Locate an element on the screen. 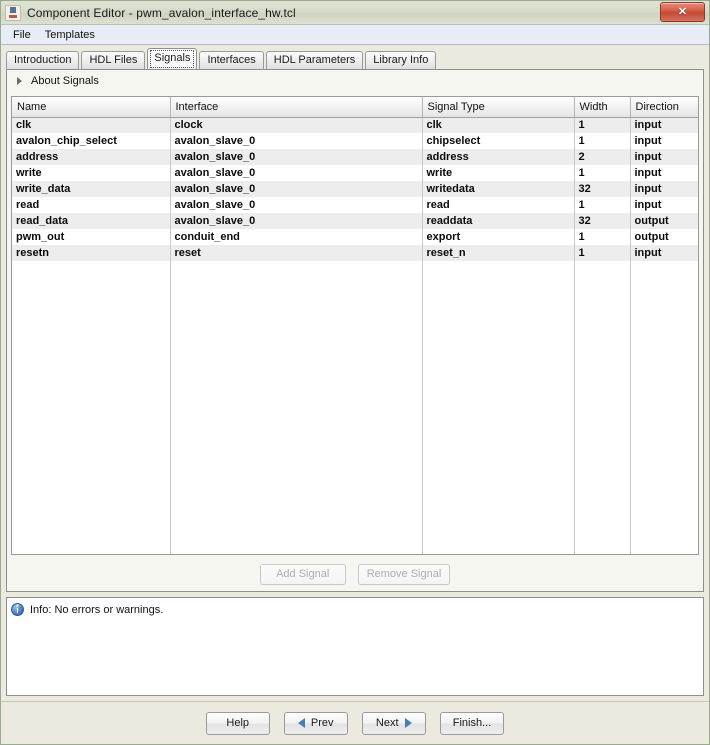 The width and height of the screenshot is (710, 745). prev-button-label: Prev is located at coordinates (322, 723).